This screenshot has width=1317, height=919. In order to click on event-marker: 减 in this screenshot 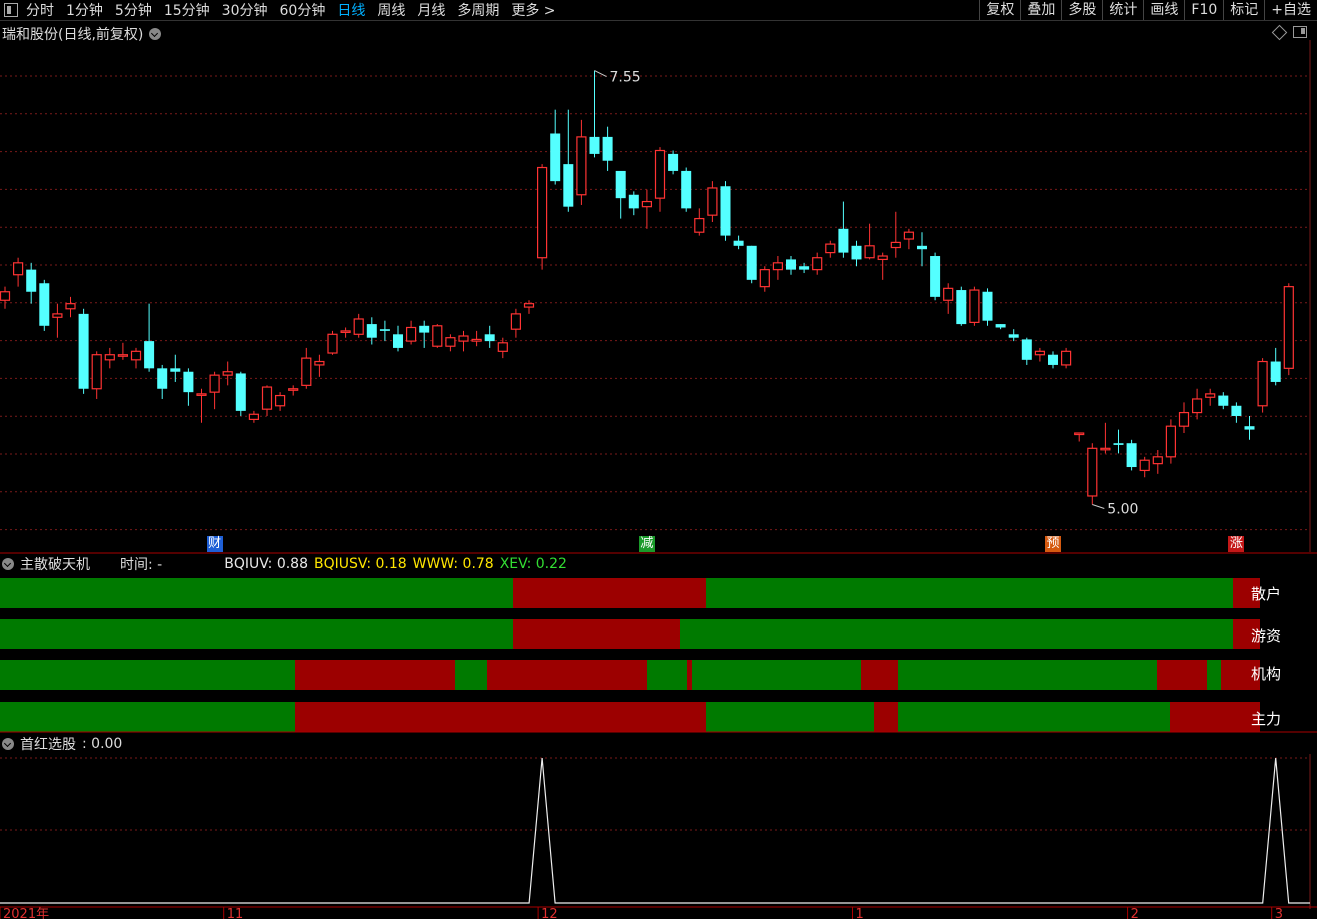, I will do `click(646, 544)`.